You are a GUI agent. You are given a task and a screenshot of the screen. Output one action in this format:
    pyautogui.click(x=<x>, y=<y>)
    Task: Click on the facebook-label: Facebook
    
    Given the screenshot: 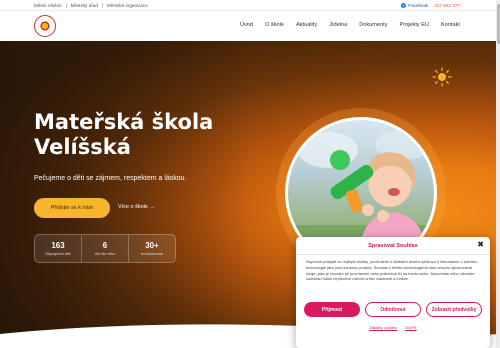 What is the action you would take?
    pyautogui.click(x=418, y=5)
    